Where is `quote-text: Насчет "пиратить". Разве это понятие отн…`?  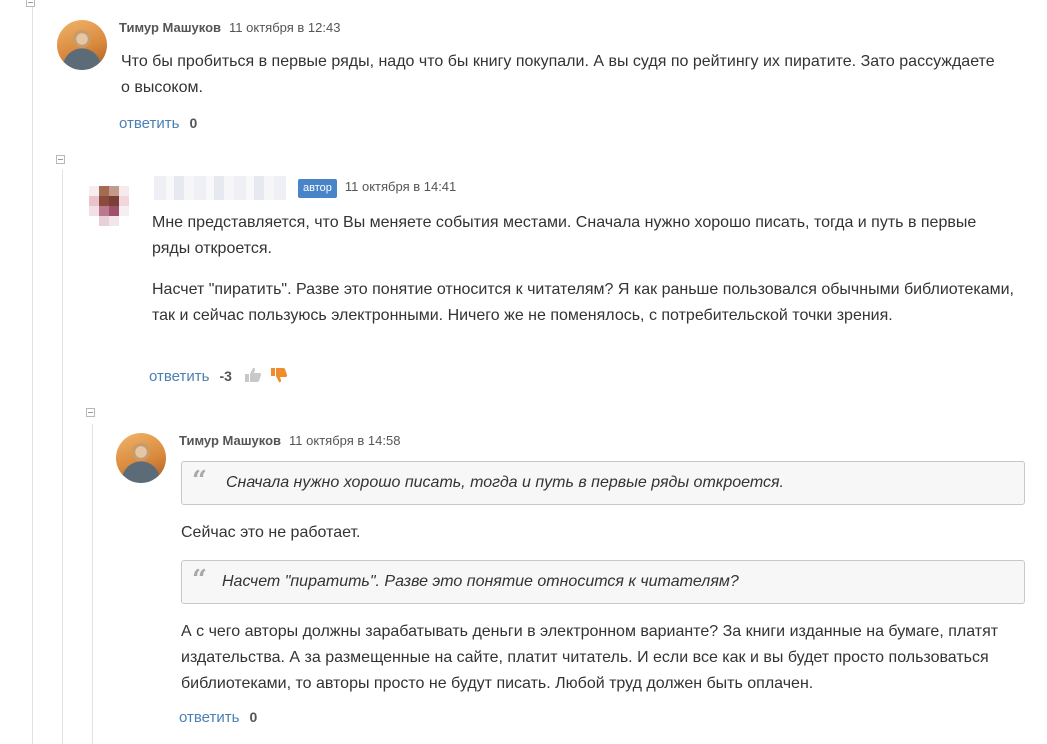 quote-text: Насчет "пиратить". Разве это понятие отн… is located at coordinates (480, 581).